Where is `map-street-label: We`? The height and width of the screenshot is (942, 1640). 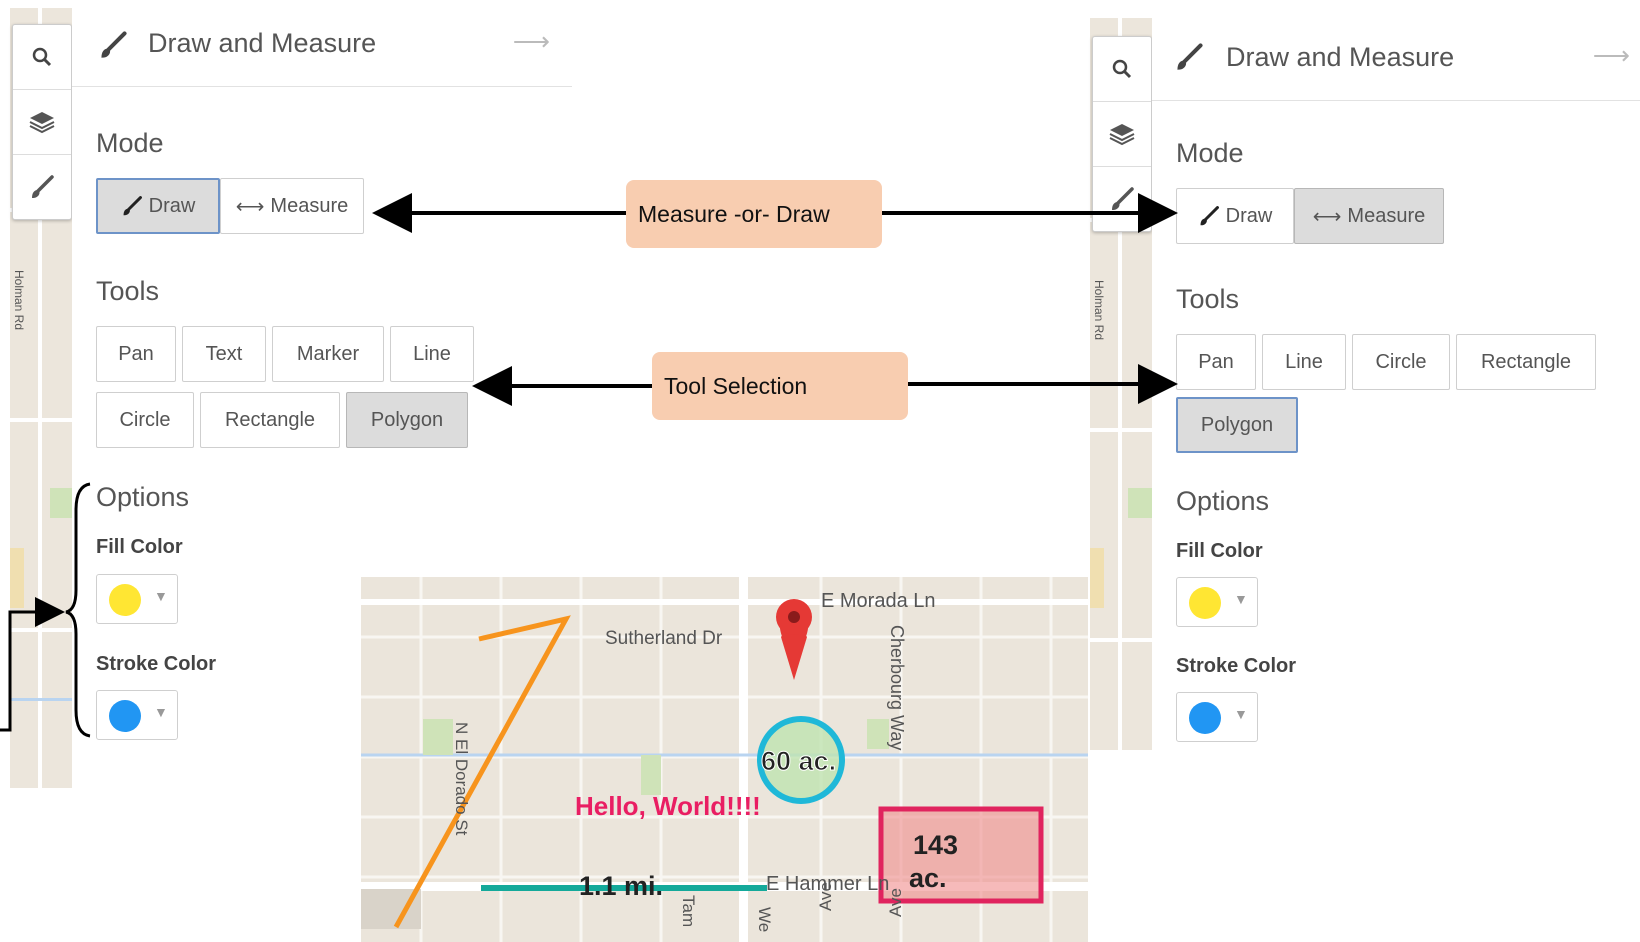
map-street-label: We is located at coordinates (764, 919).